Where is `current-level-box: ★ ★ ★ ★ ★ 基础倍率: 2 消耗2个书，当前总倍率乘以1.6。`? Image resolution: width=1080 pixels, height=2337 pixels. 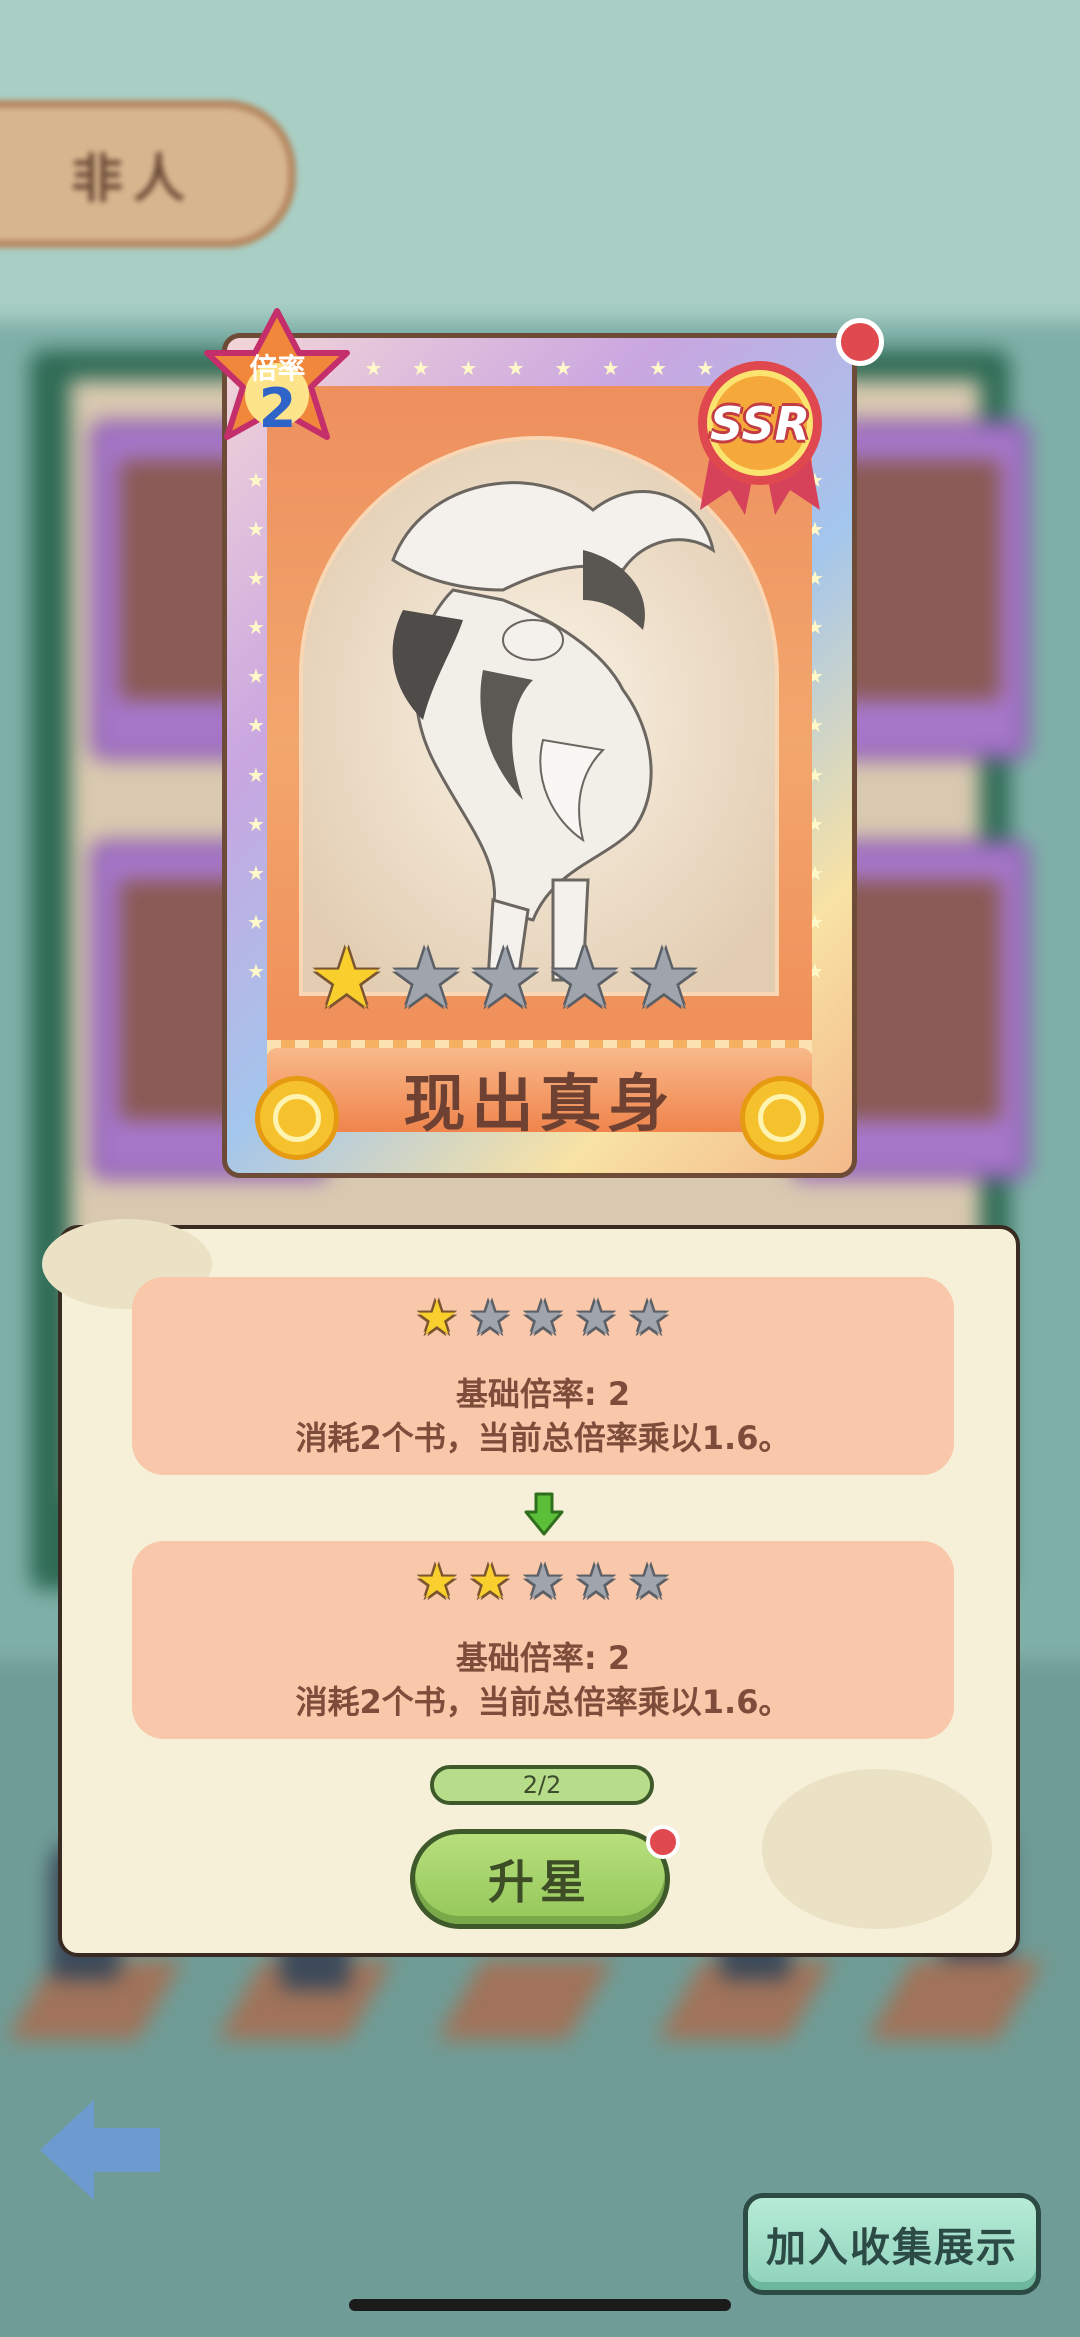
current-level-box: ★ ★ ★ ★ ★ 基础倍率: 2 消耗2个书，当前总倍率乘以1.6。 is located at coordinates (543, 1376).